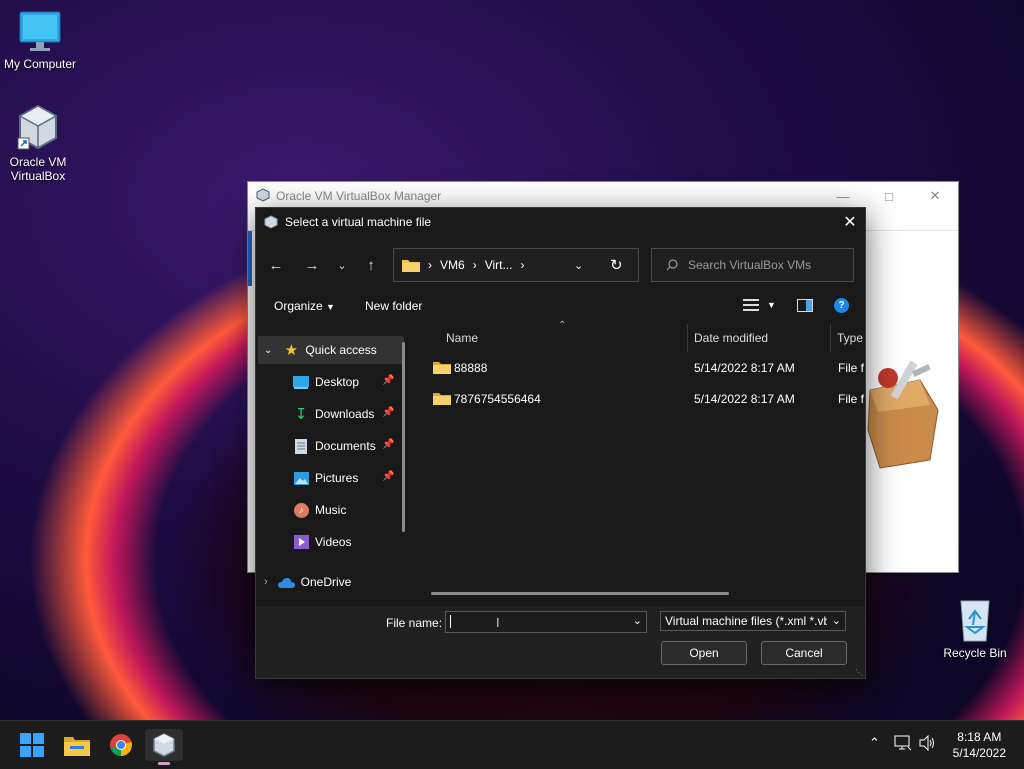 This screenshot has height=769, width=1024. What do you see at coordinates (121, 745) in the screenshot?
I see `chrome-taskbar-icon` at bounding box center [121, 745].